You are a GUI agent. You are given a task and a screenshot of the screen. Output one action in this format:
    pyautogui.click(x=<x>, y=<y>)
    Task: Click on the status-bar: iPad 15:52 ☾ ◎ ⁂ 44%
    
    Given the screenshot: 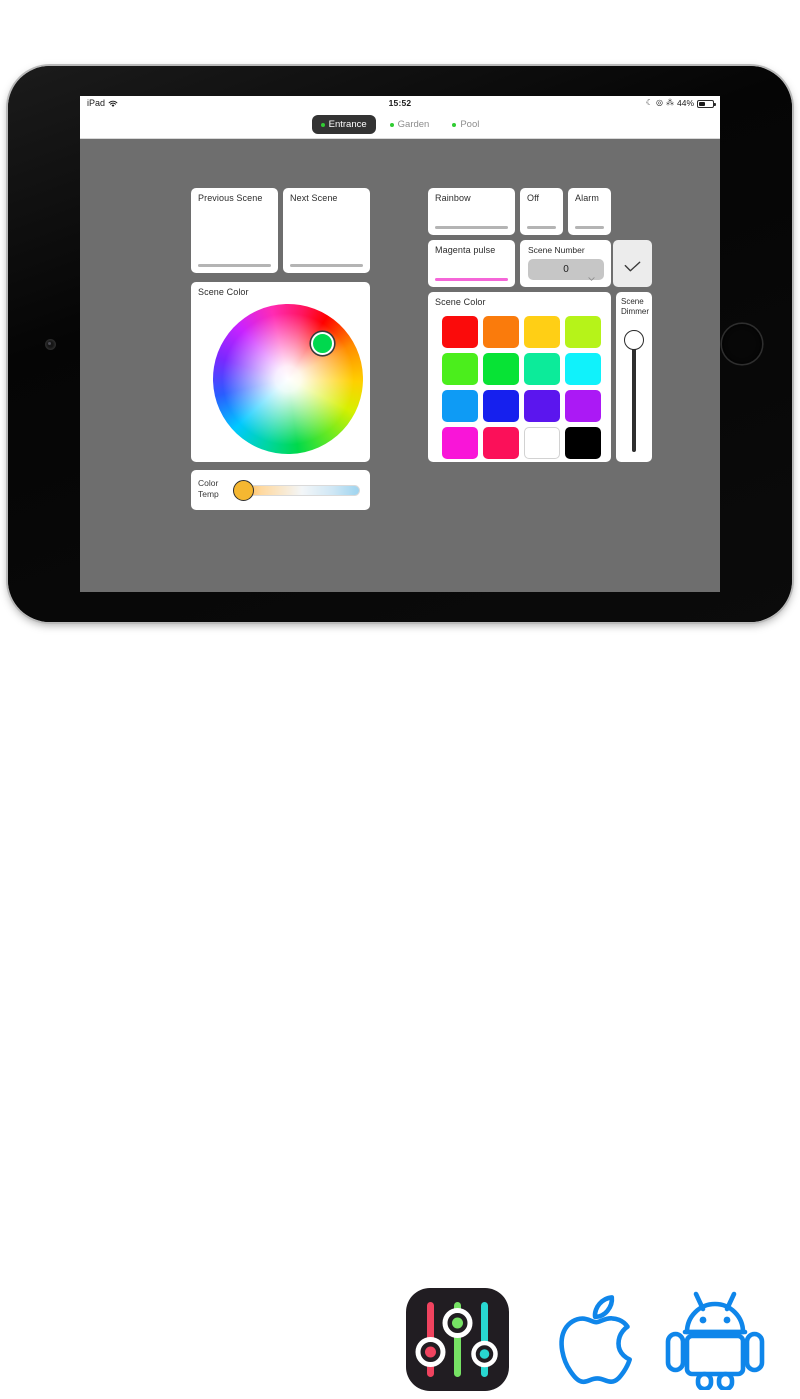 What is the action you would take?
    pyautogui.click(x=400, y=103)
    